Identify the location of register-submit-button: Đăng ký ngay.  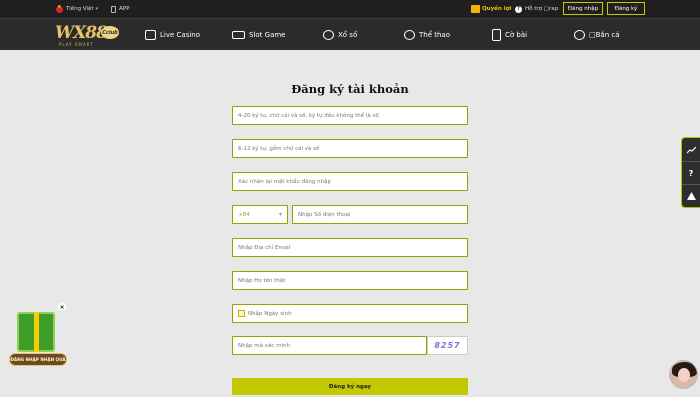
(350, 386).